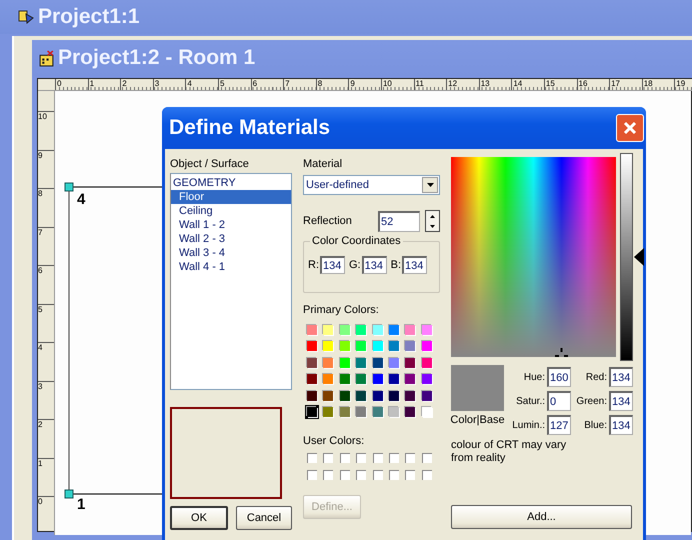  I want to click on list-item: Floor, so click(231, 197).